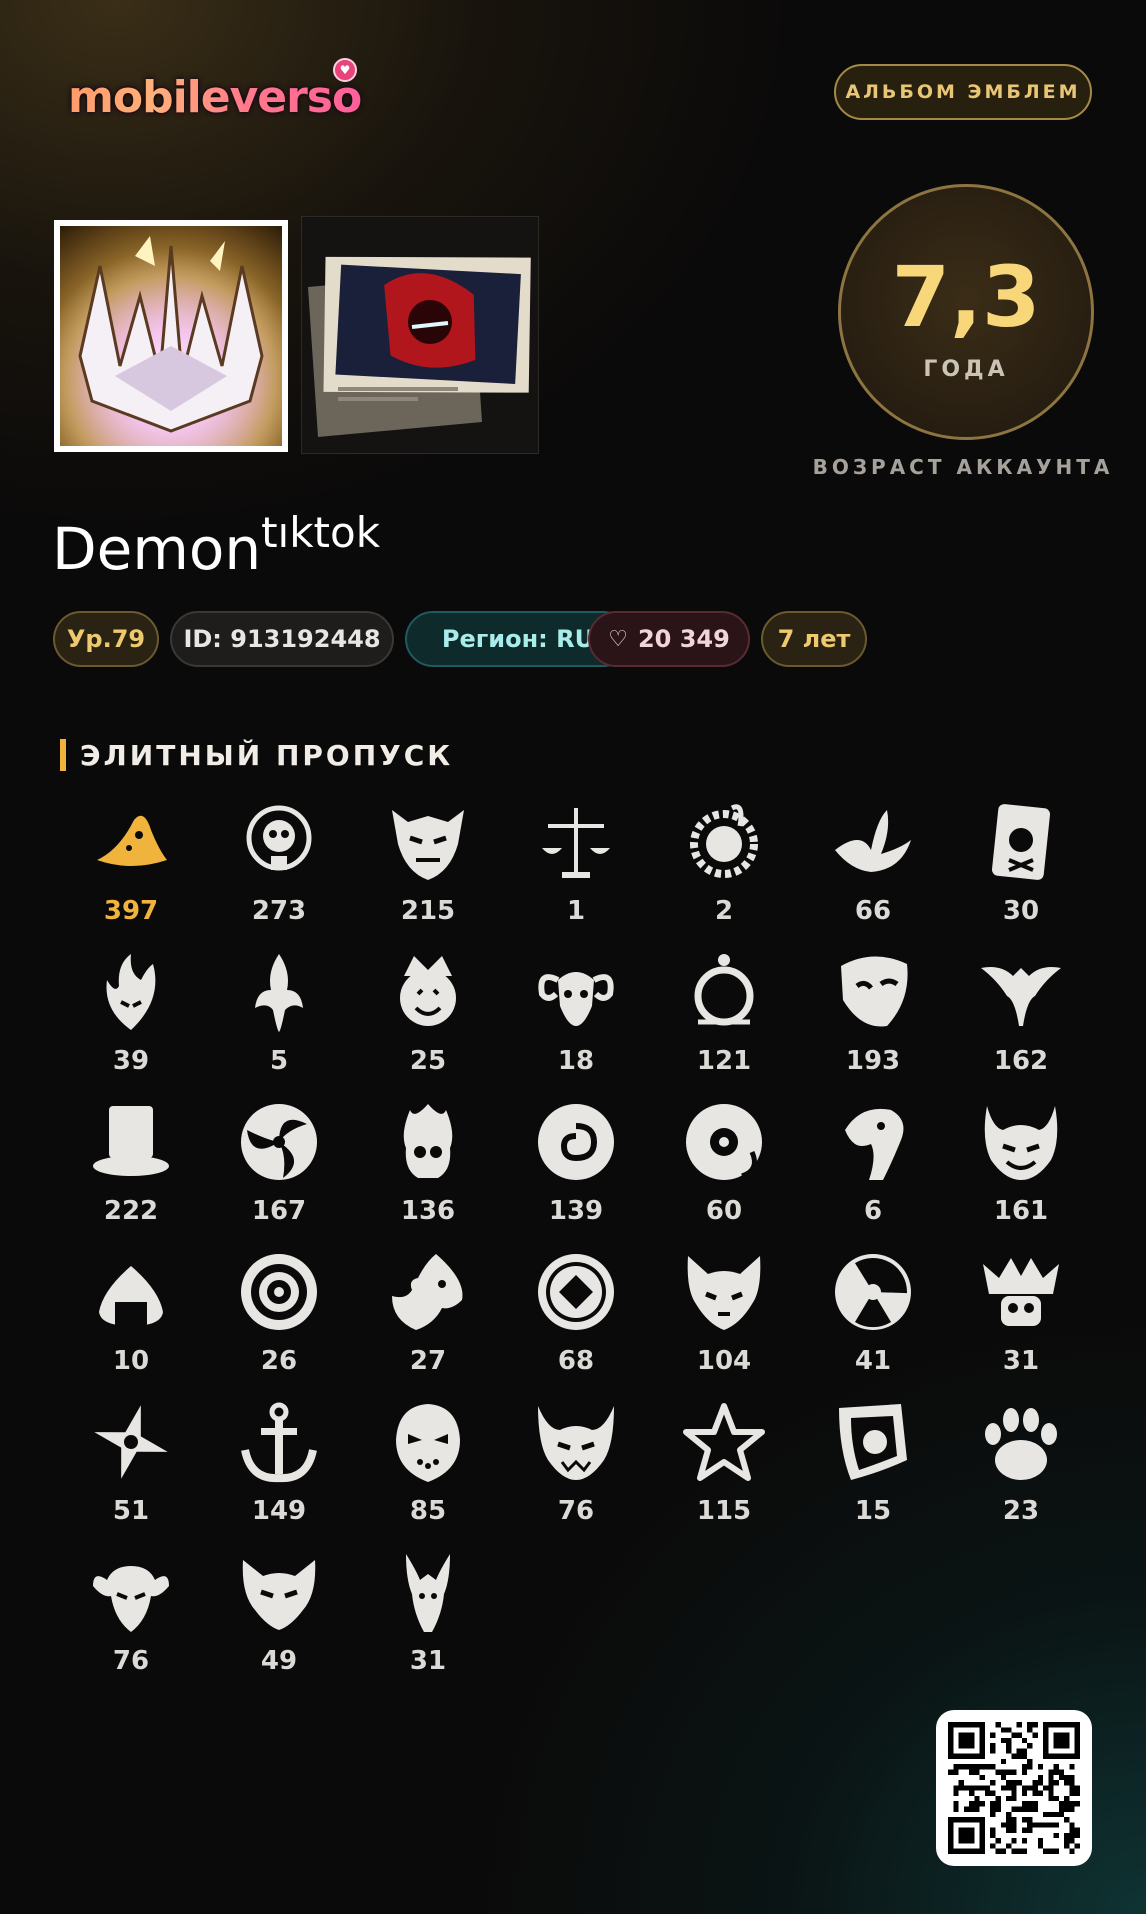 This screenshot has height=1914, width=1146. What do you see at coordinates (63, 755) in the screenshot?
I see `section-accent-bar` at bounding box center [63, 755].